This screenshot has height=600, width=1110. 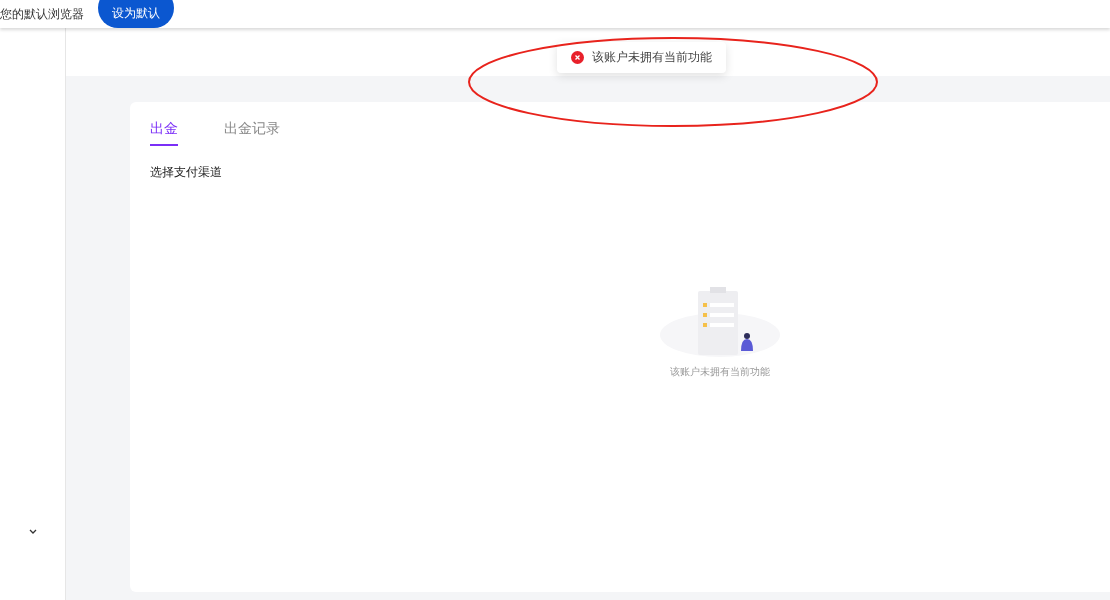 I want to click on error-icon, so click(x=577, y=57).